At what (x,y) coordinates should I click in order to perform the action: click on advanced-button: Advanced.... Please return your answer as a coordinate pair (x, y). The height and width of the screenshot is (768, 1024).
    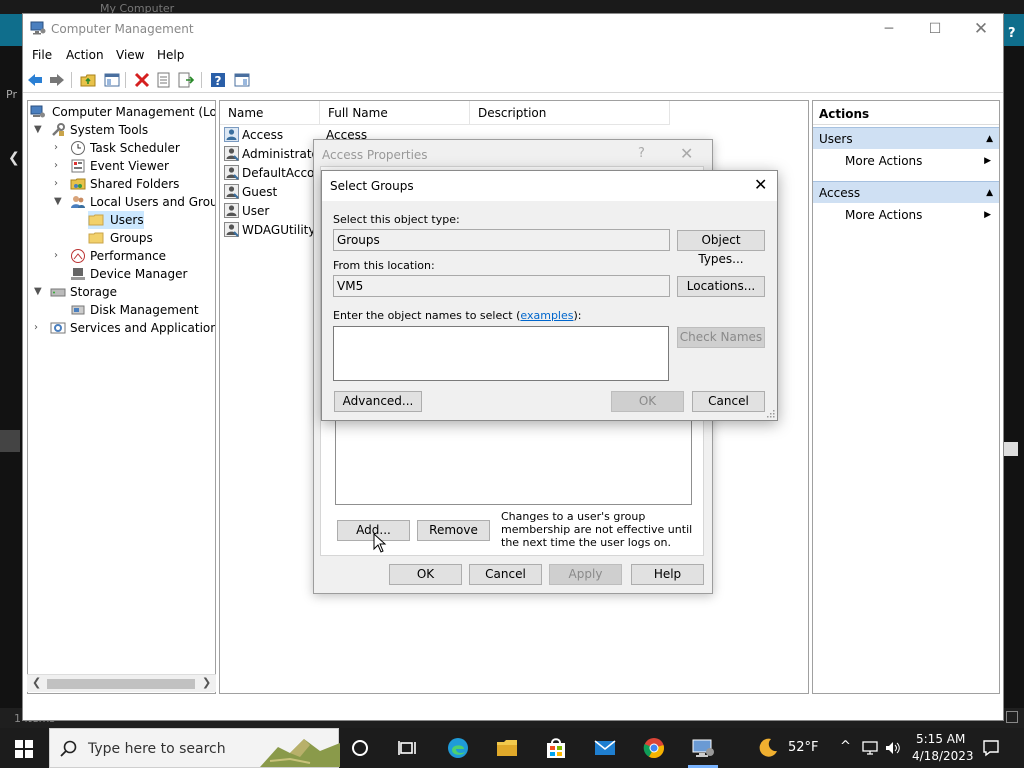
    Looking at the image, I should click on (378, 401).